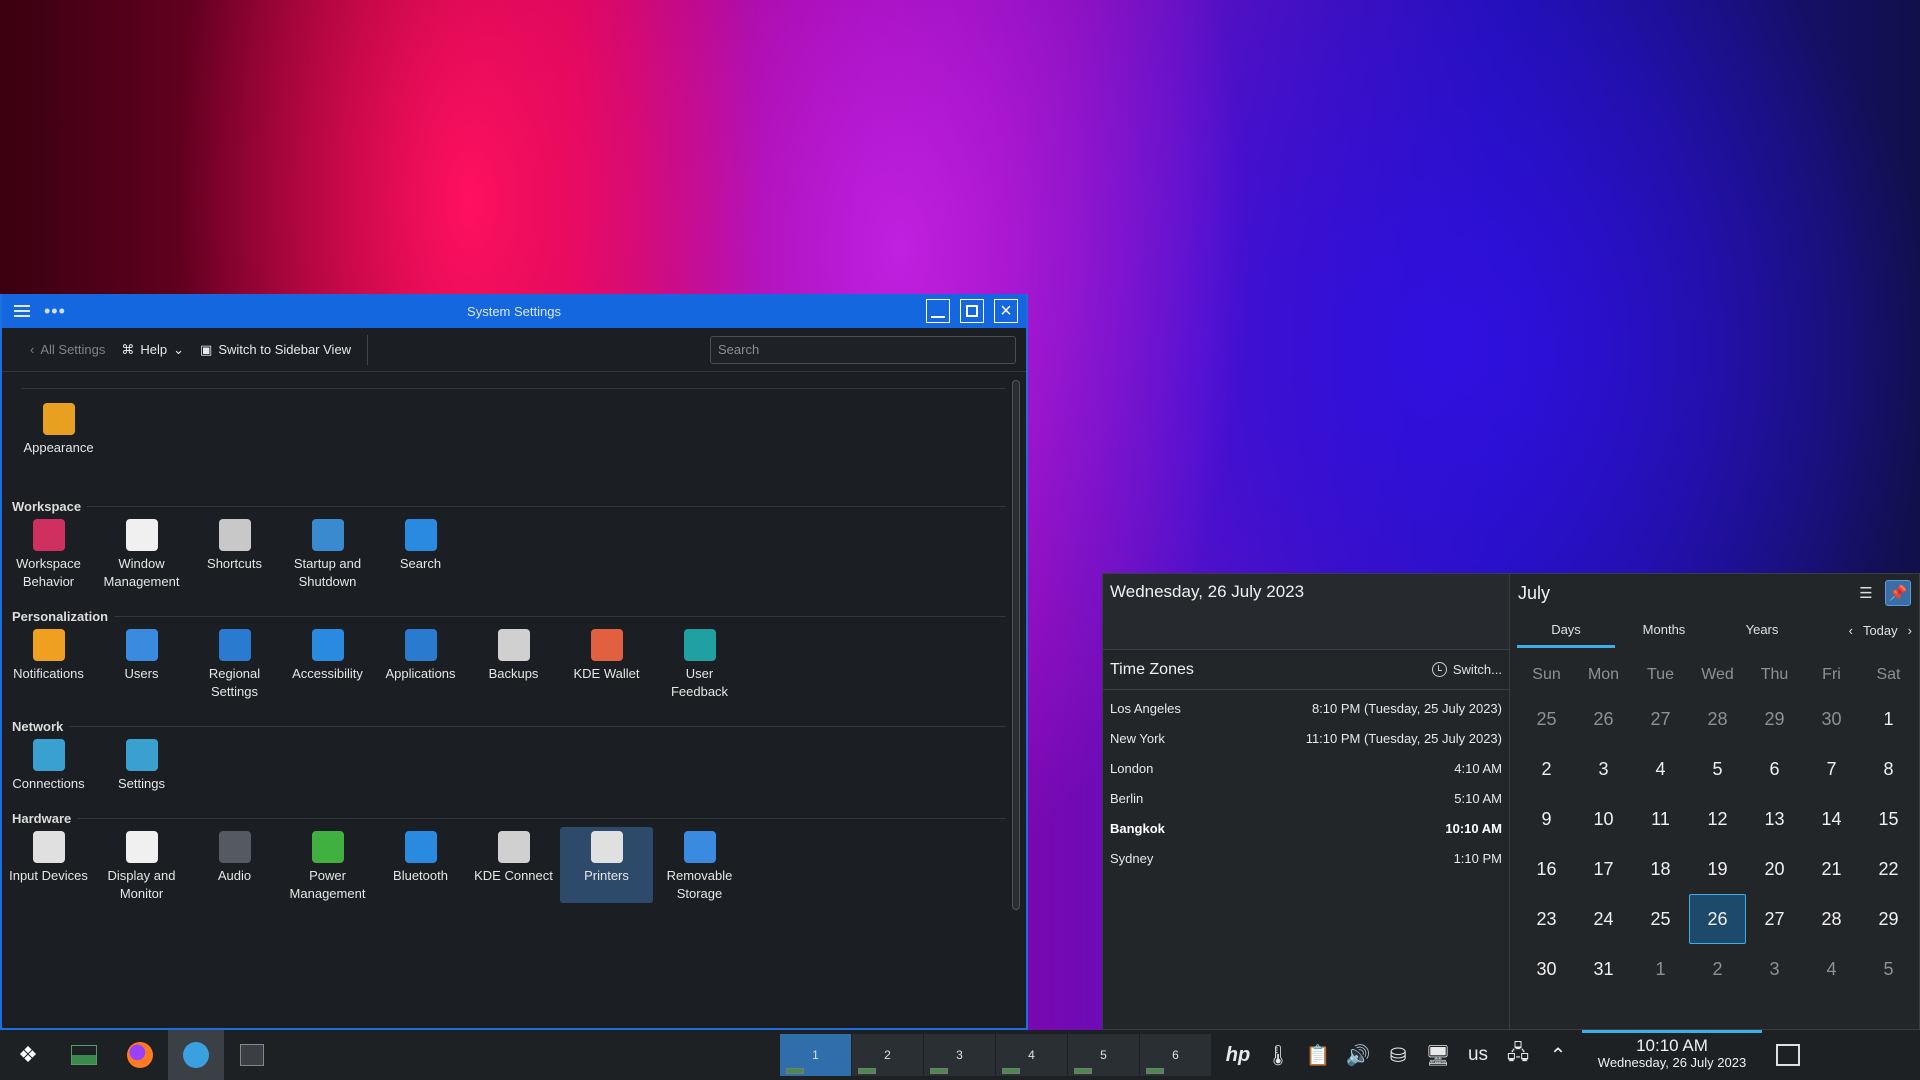  What do you see at coordinates (1672, 1055) in the screenshot?
I see `digital-clock: 10:10 AM Wednesday, 26 July 2023` at bounding box center [1672, 1055].